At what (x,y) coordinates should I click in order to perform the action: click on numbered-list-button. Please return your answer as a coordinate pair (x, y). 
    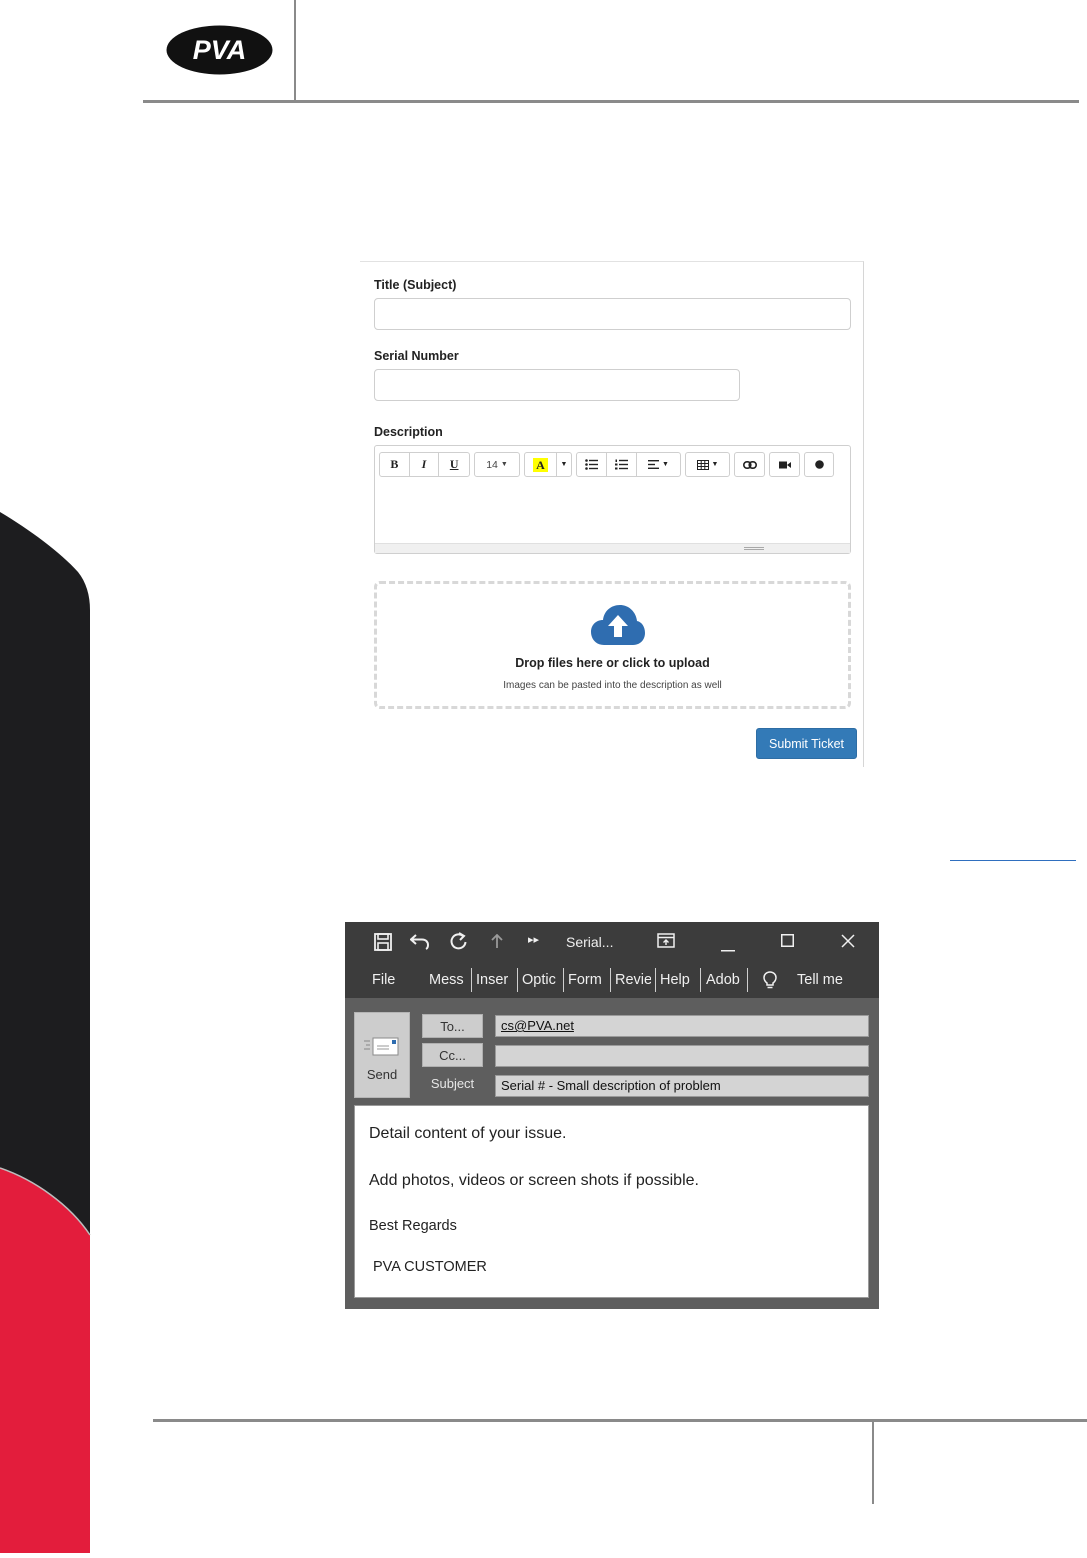
    Looking at the image, I should click on (622, 464).